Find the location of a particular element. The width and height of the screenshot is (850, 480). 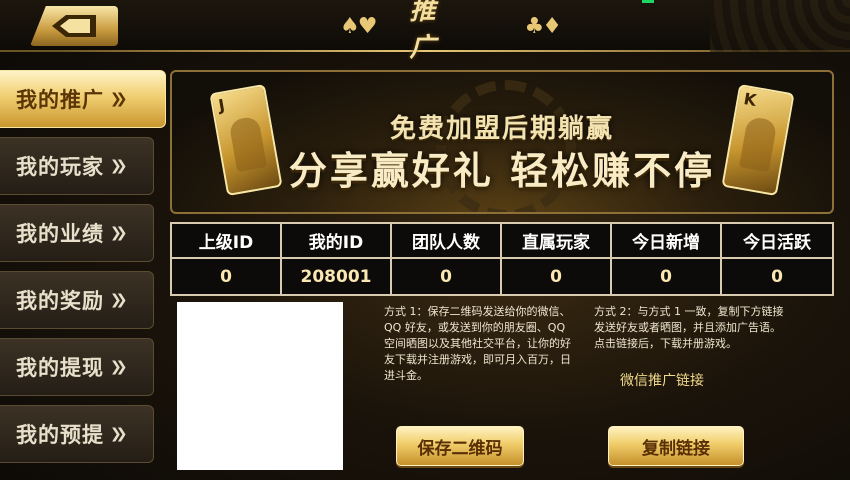

card-rank: K is located at coordinates (750, 99).